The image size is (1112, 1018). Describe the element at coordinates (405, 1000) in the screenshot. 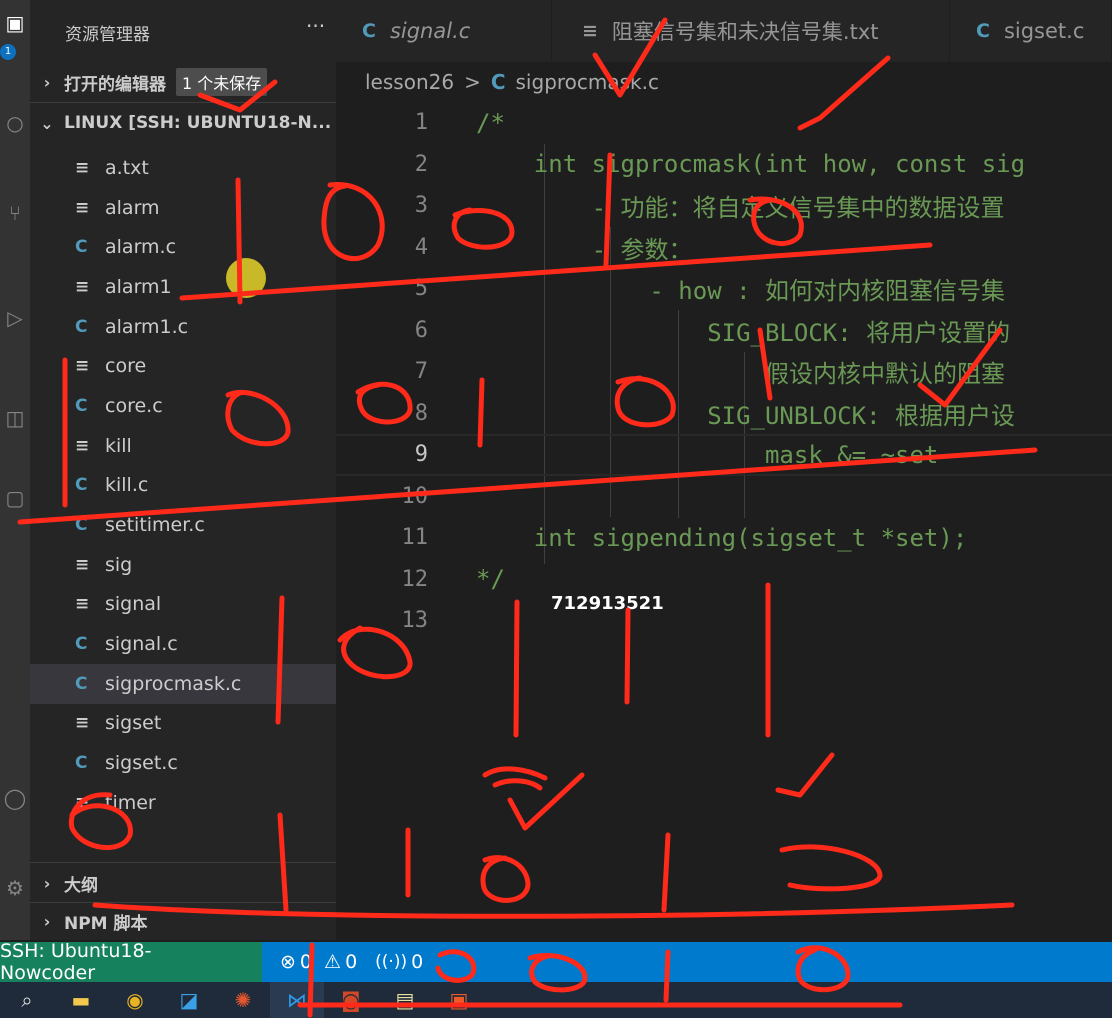

I see `notepad-icon: ▤` at that location.